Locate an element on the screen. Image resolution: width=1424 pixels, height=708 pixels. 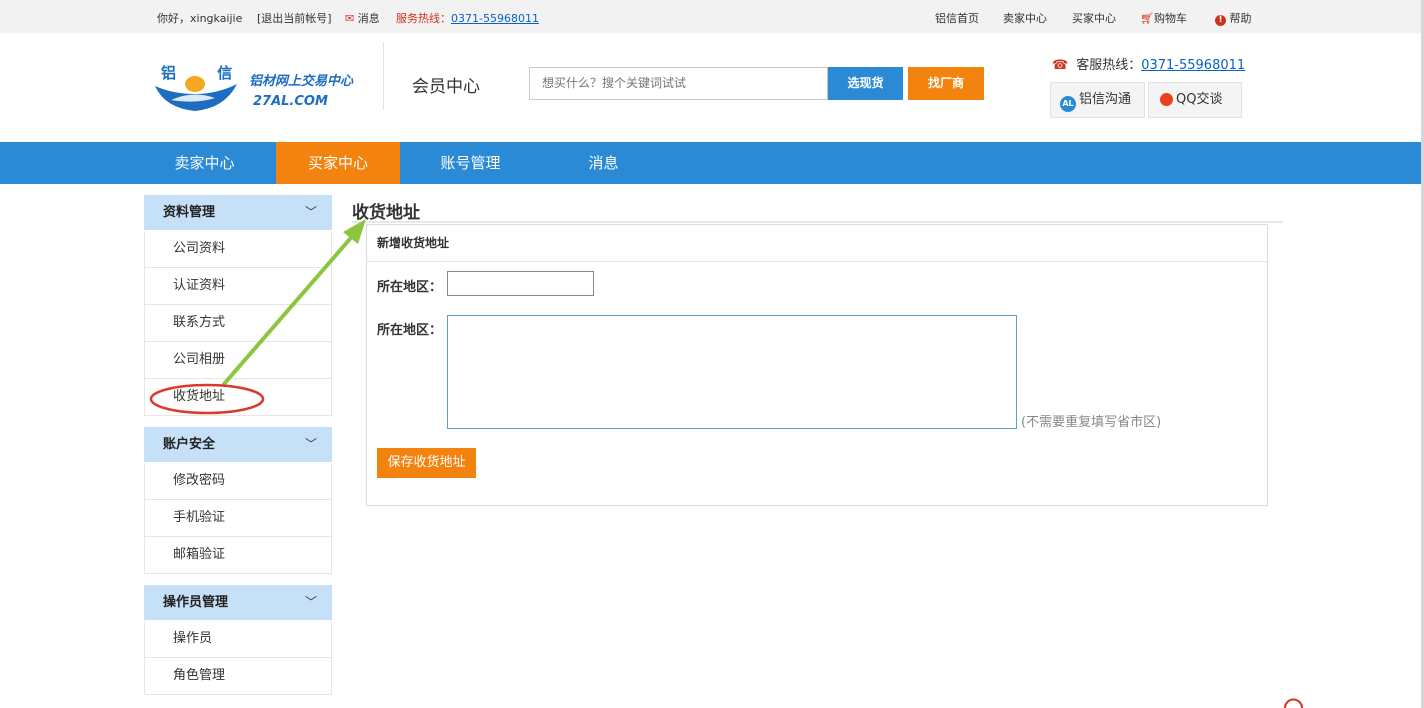
corner-widget-icon is located at coordinates (1293, 703).